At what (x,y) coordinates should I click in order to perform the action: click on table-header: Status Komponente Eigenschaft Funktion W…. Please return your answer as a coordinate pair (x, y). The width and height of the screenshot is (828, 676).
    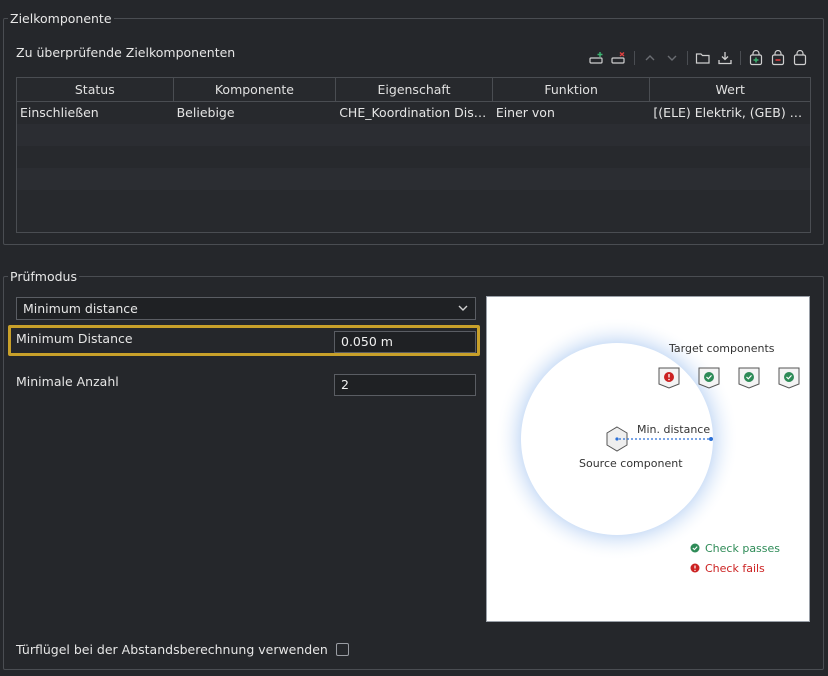
    Looking at the image, I should click on (413, 90).